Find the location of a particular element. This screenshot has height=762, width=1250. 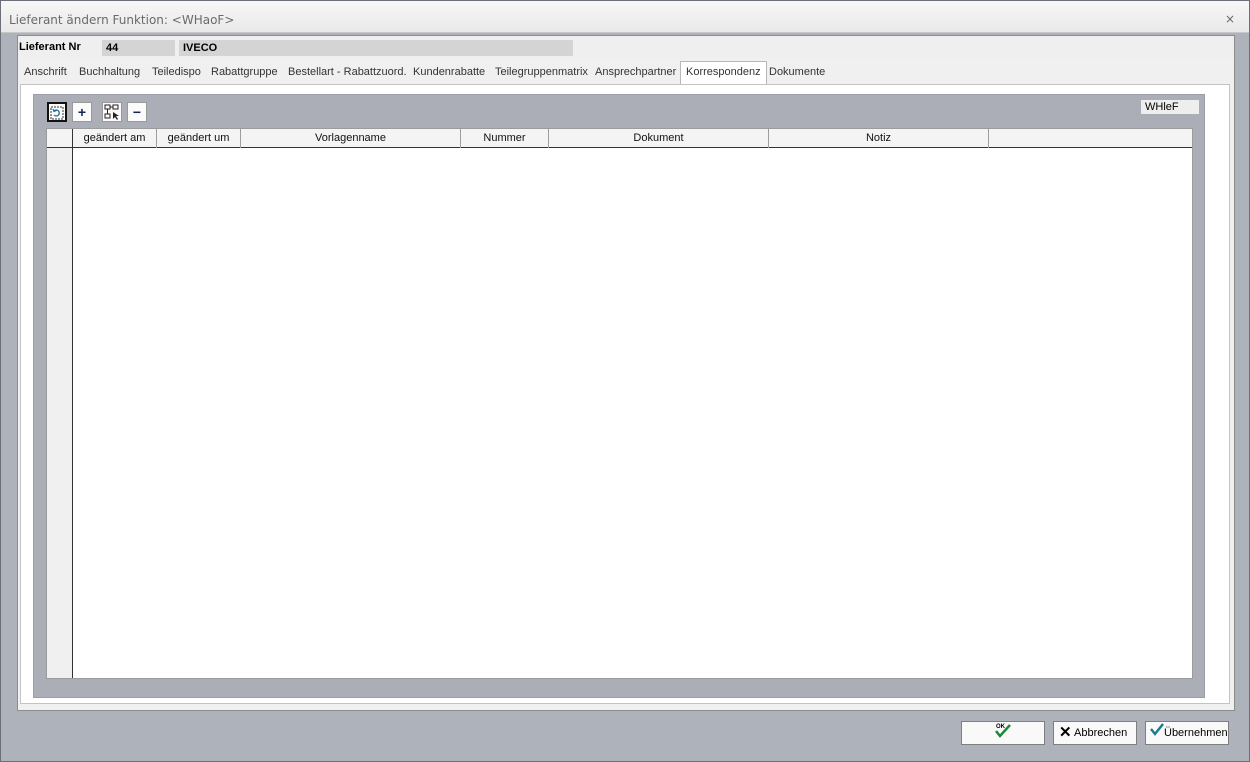

tab-kundenrabatte: Kundenrabatte is located at coordinates (449, 72).